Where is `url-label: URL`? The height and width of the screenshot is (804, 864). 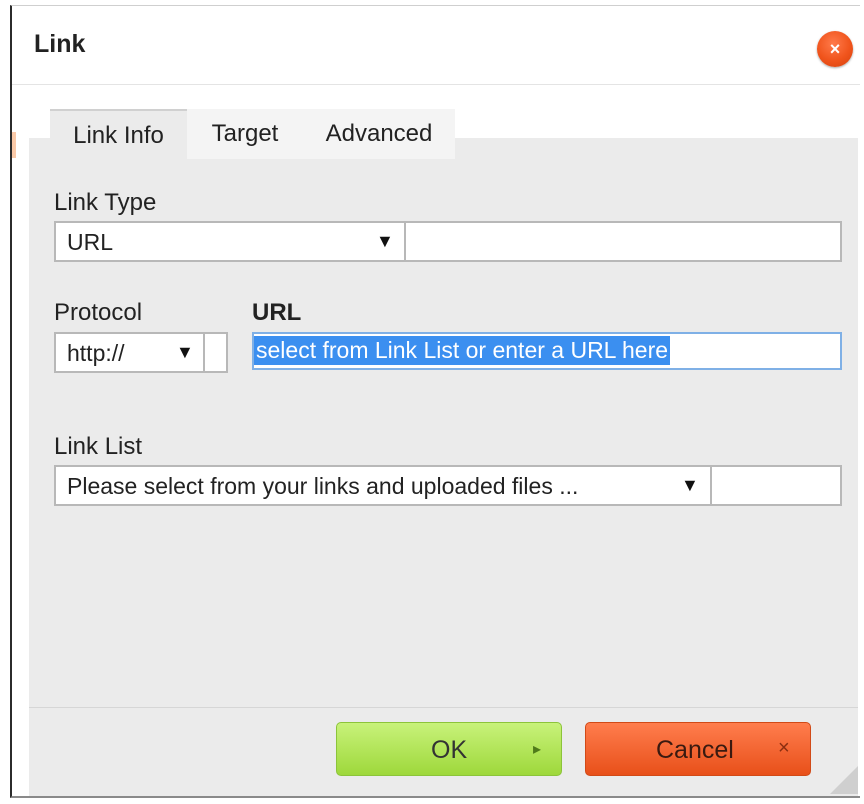
url-label: URL is located at coordinates (277, 312).